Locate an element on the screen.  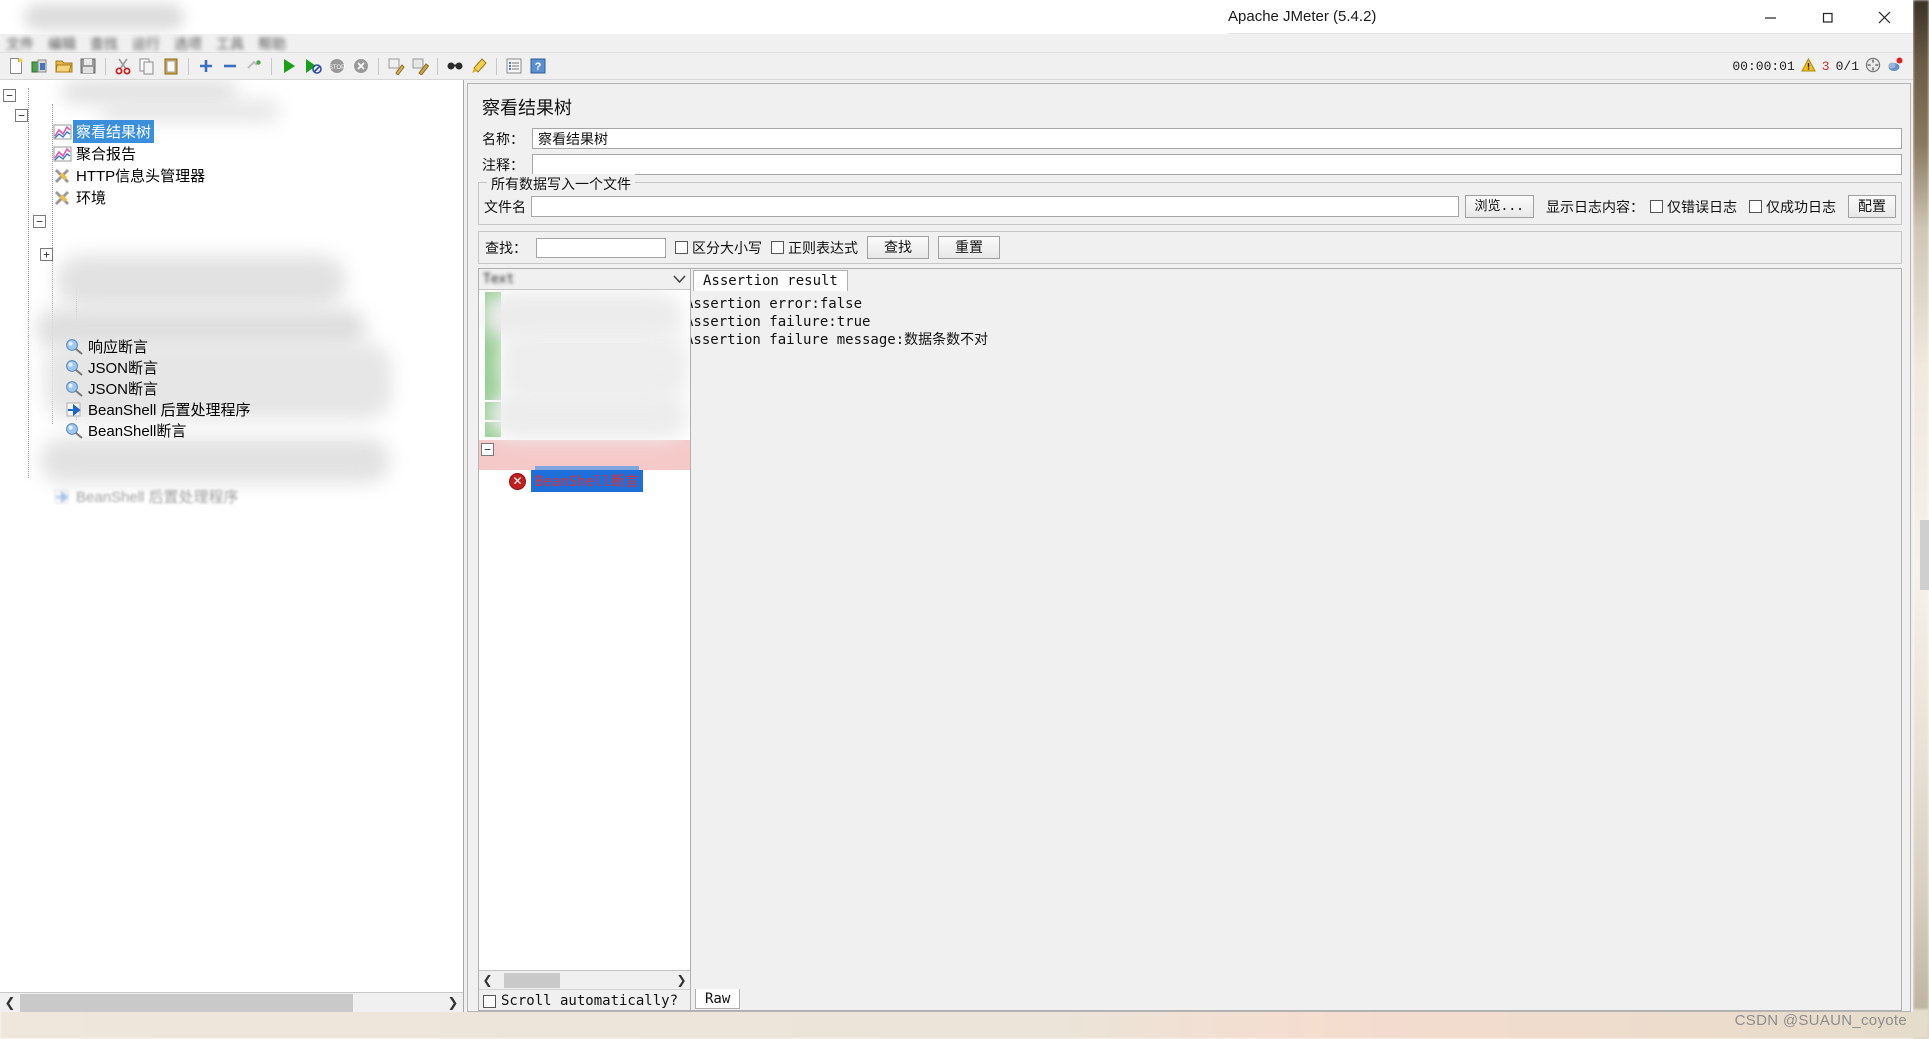
help-icon: ? is located at coordinates (538, 66).